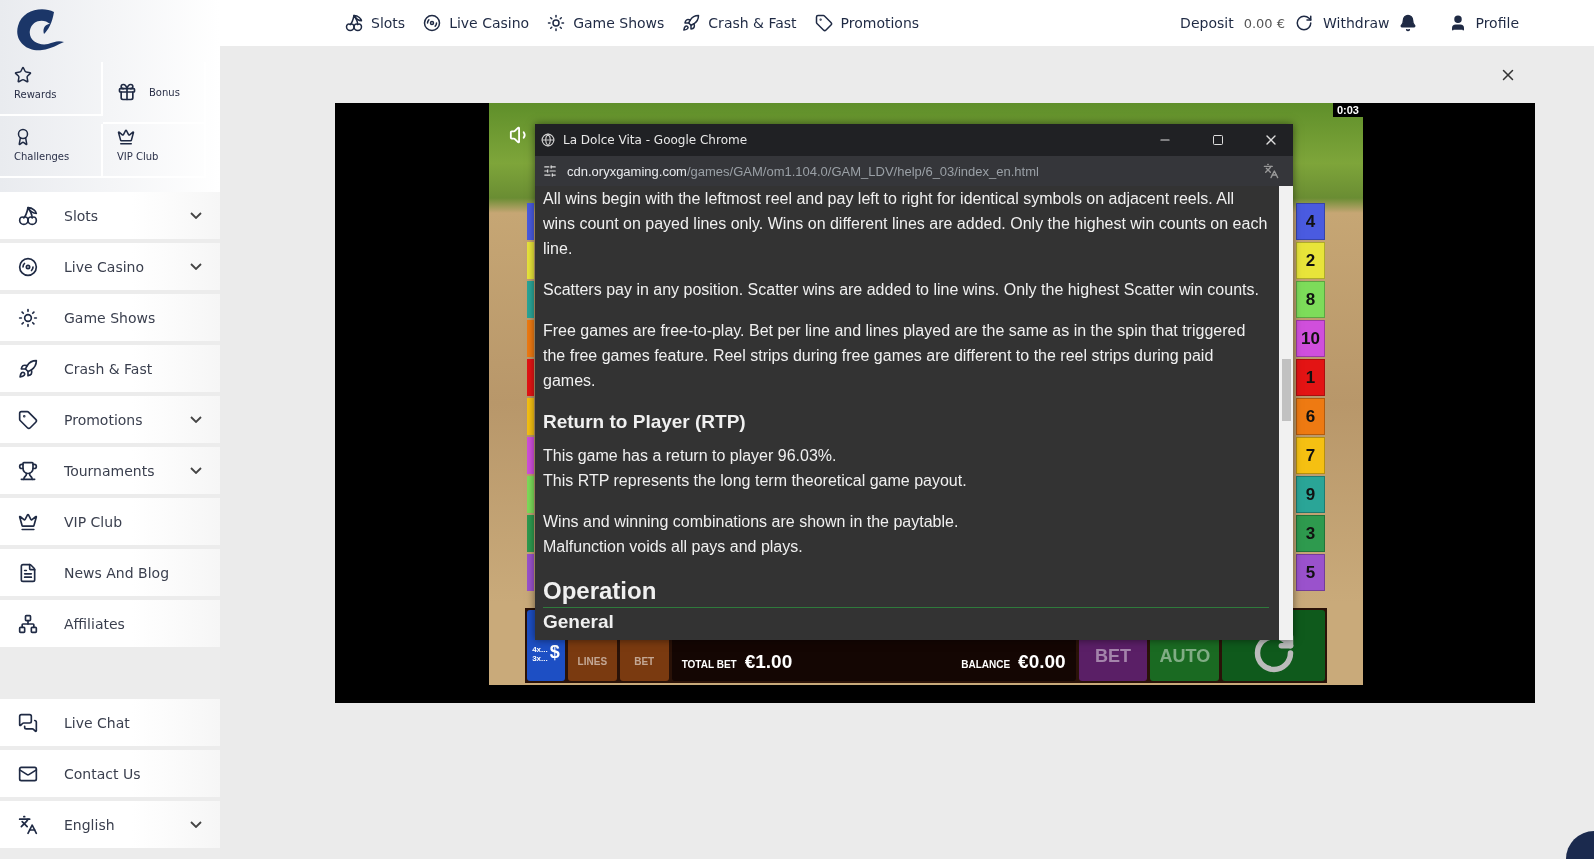 This screenshot has height=859, width=1594. What do you see at coordinates (51, 151) in the screenshot?
I see `quick-link-tile: Challenges` at bounding box center [51, 151].